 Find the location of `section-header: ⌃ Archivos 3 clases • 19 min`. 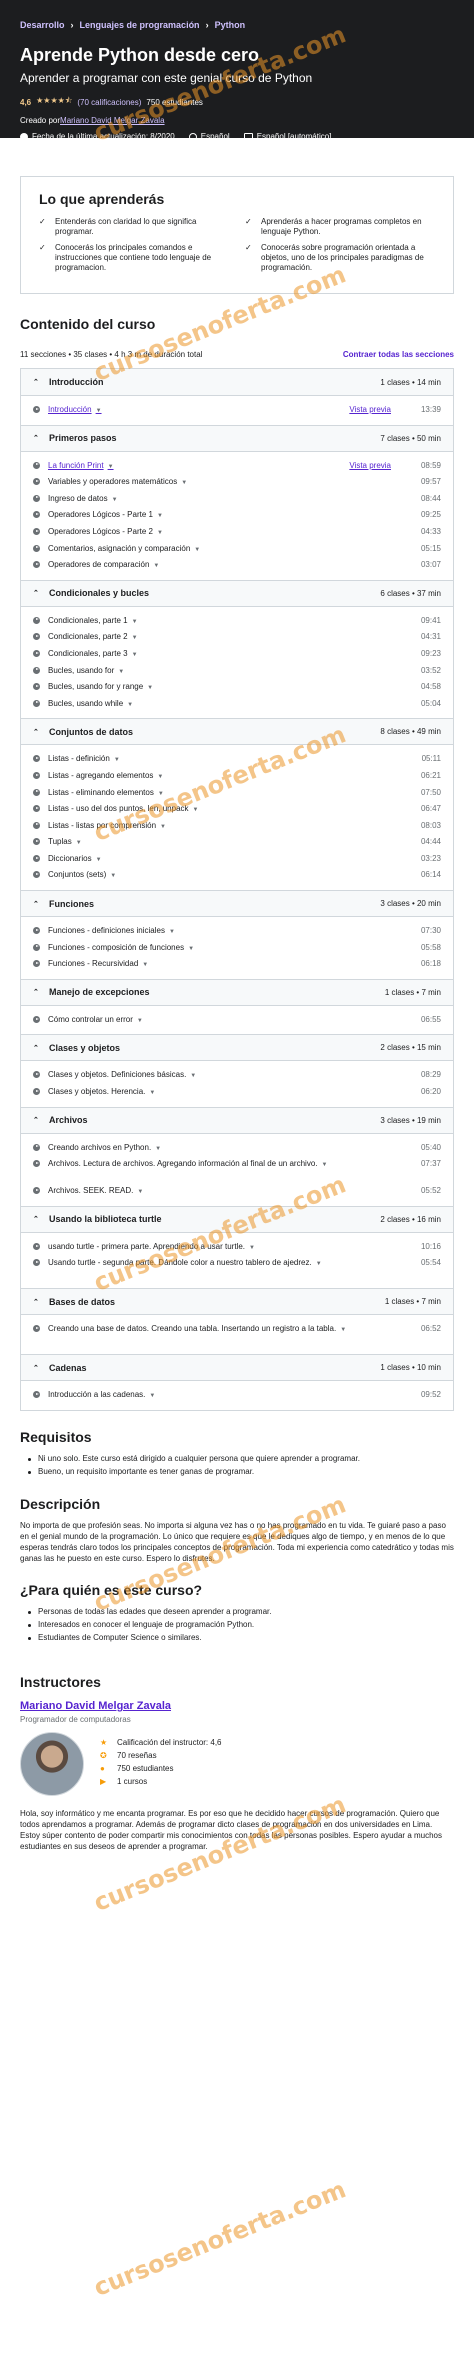

section-header: ⌃ Archivos 3 clases • 19 min is located at coordinates (237, 1119).